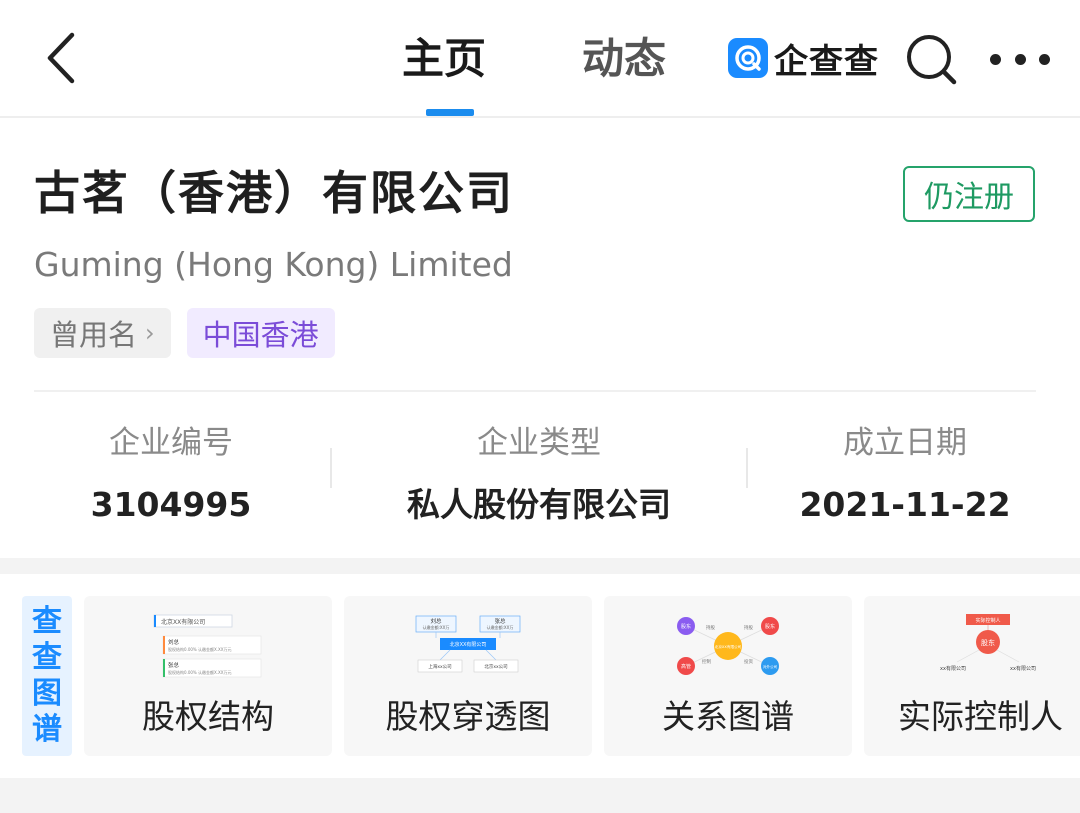  Describe the element at coordinates (450, 112) in the screenshot. I see `active-tab-indicator` at that location.